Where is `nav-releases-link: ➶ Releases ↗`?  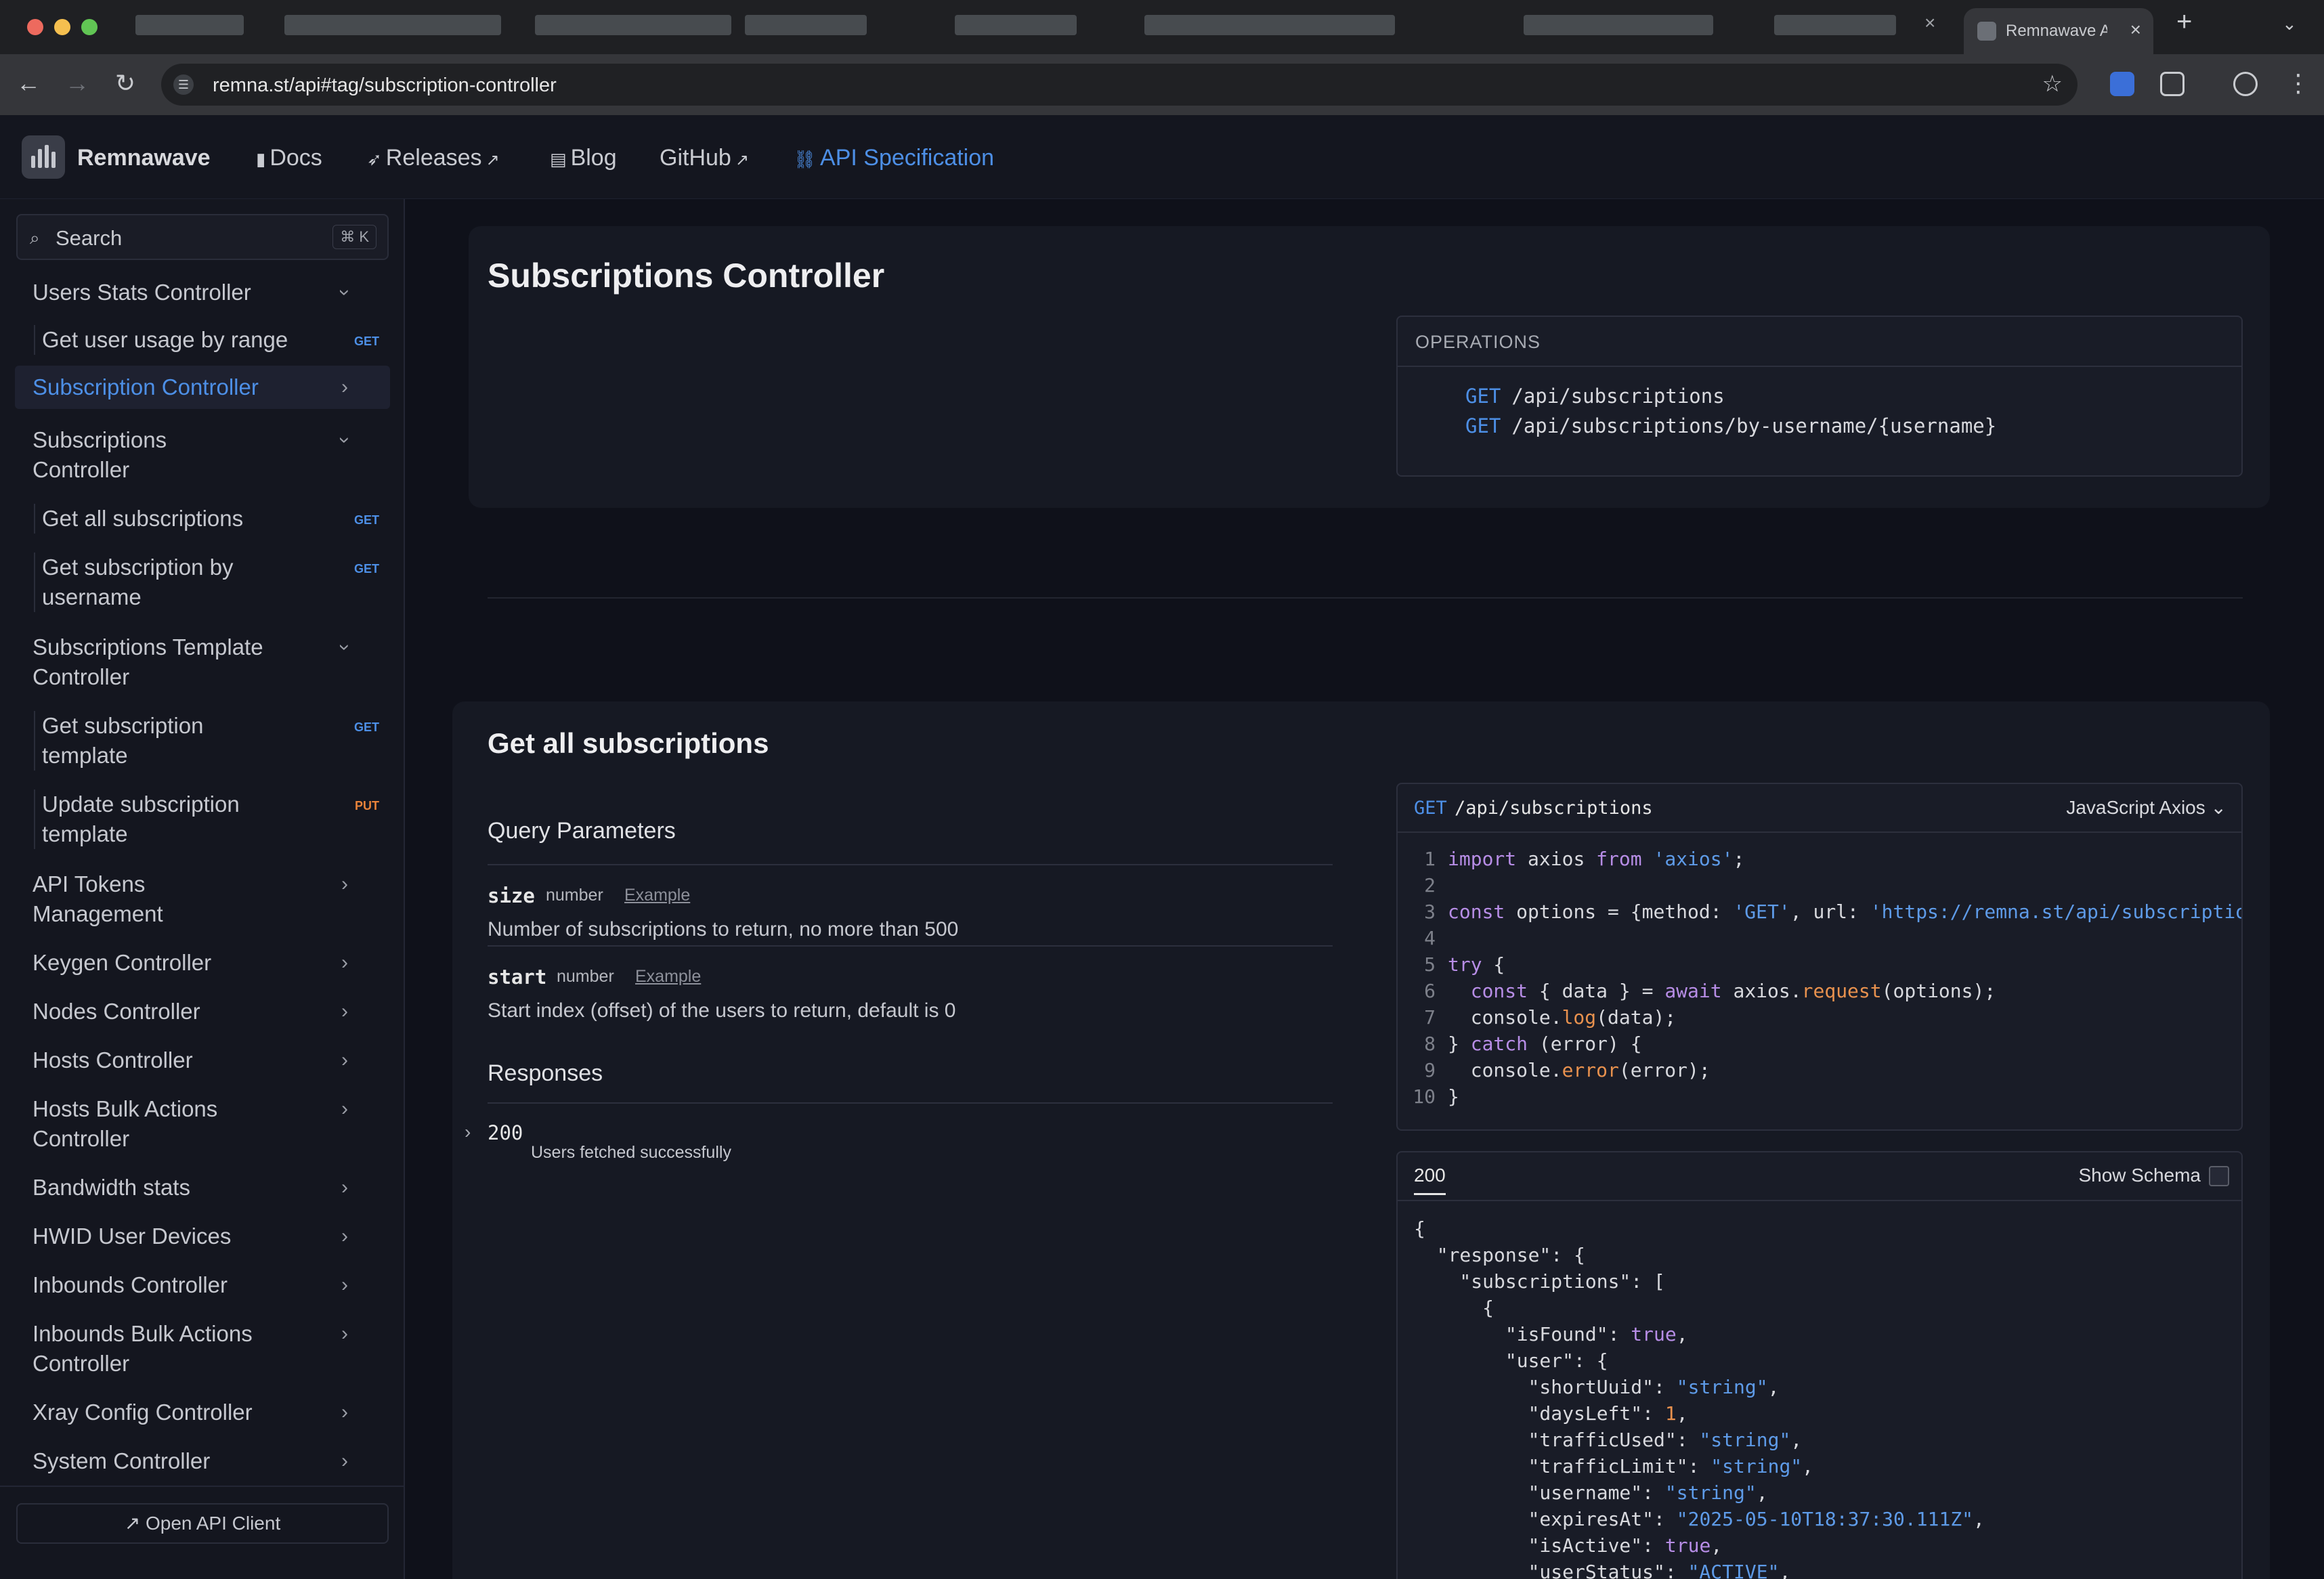 nav-releases-link: ➶ Releases ↗ is located at coordinates (433, 158).